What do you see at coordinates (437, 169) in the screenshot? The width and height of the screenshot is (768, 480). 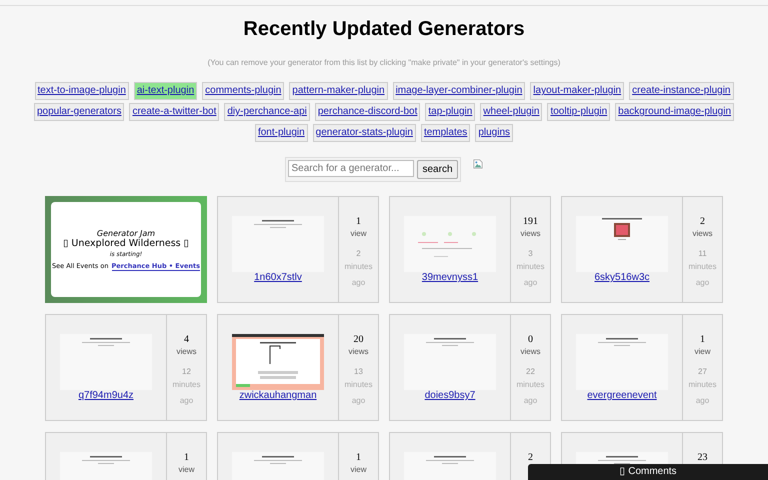 I see `search-button: search` at bounding box center [437, 169].